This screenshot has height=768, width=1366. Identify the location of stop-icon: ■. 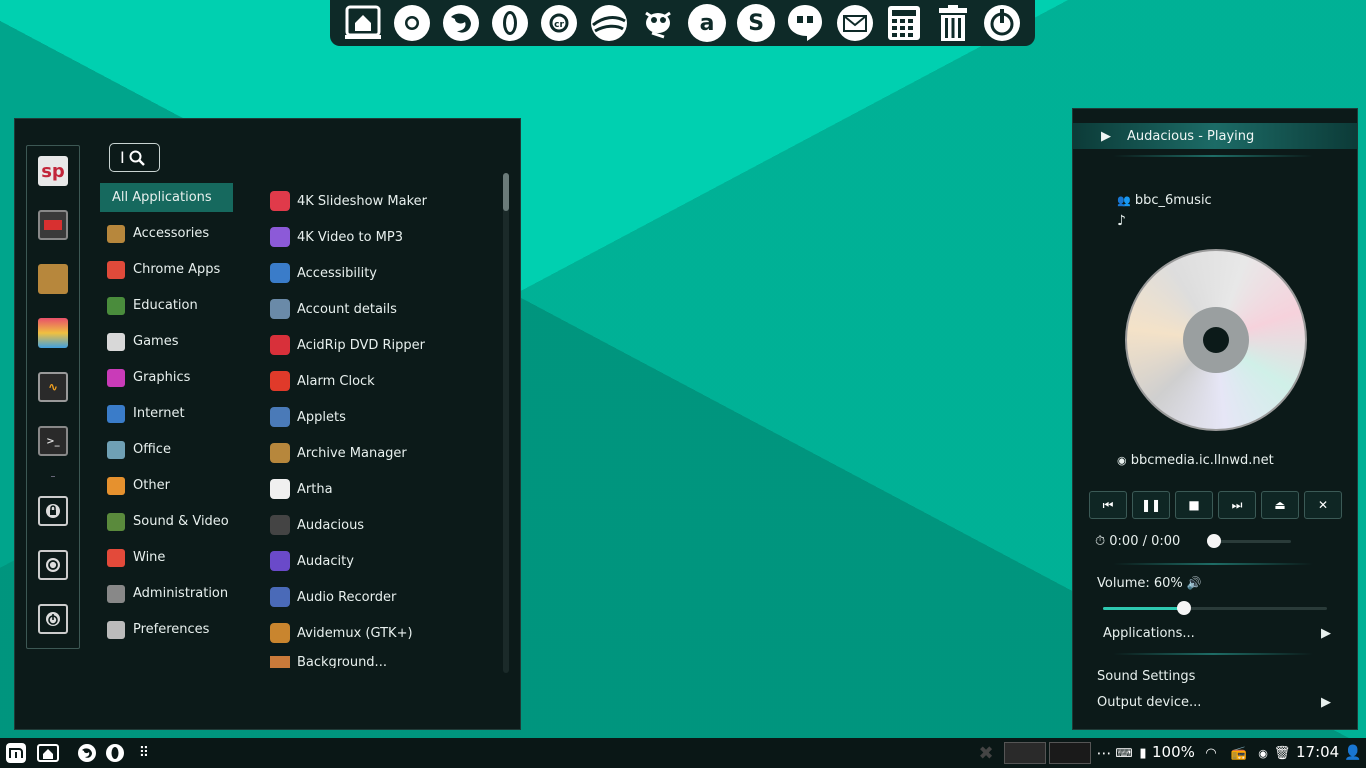
(1194, 505).